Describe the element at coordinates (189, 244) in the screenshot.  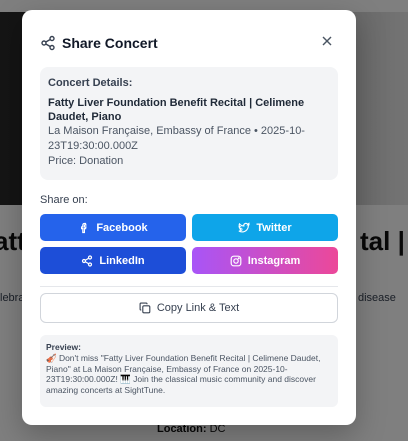
I see `social-buttons: Facebook Twitter LinkedIn Instagram` at that location.